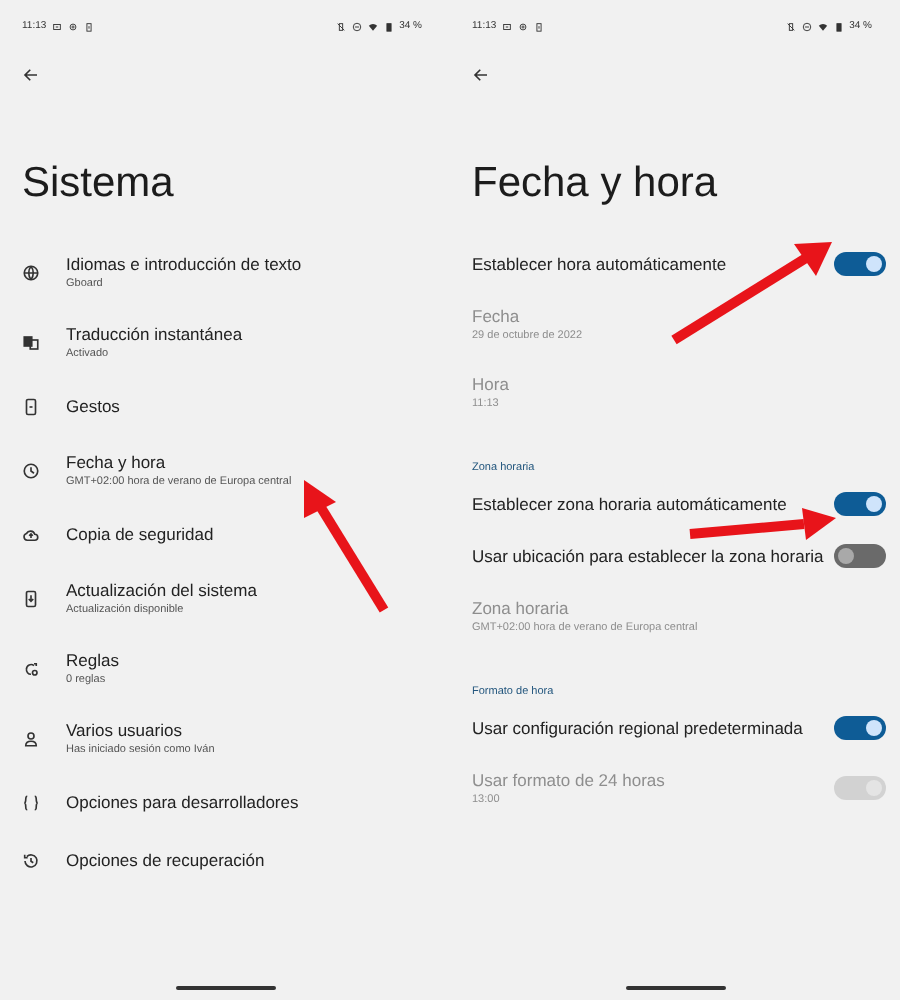 The height and width of the screenshot is (1000, 900). Describe the element at coordinates (141, 535) in the screenshot. I see `setting-title: Copia de seguridad` at that location.